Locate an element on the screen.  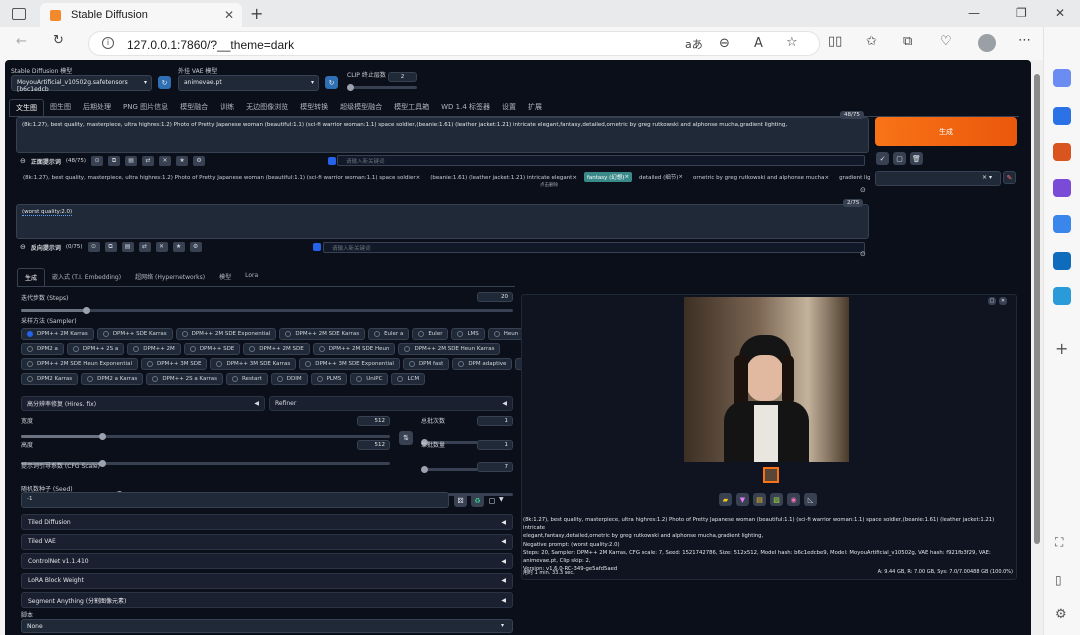
sampler-option: DPM++ 2M SDE Heun Exponential is located at coordinates (79, 364).